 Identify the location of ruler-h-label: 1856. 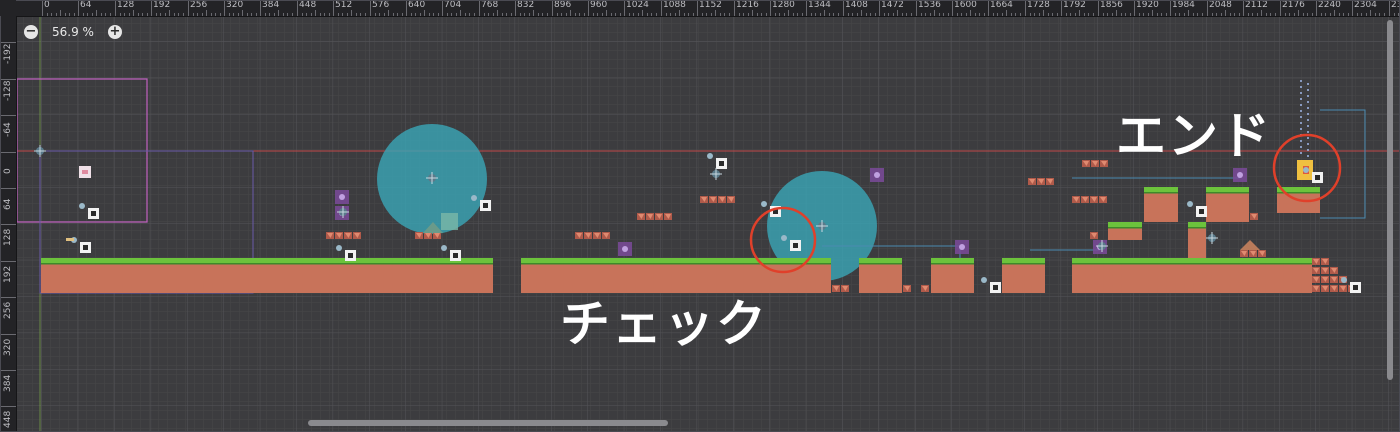
(1111, 5).